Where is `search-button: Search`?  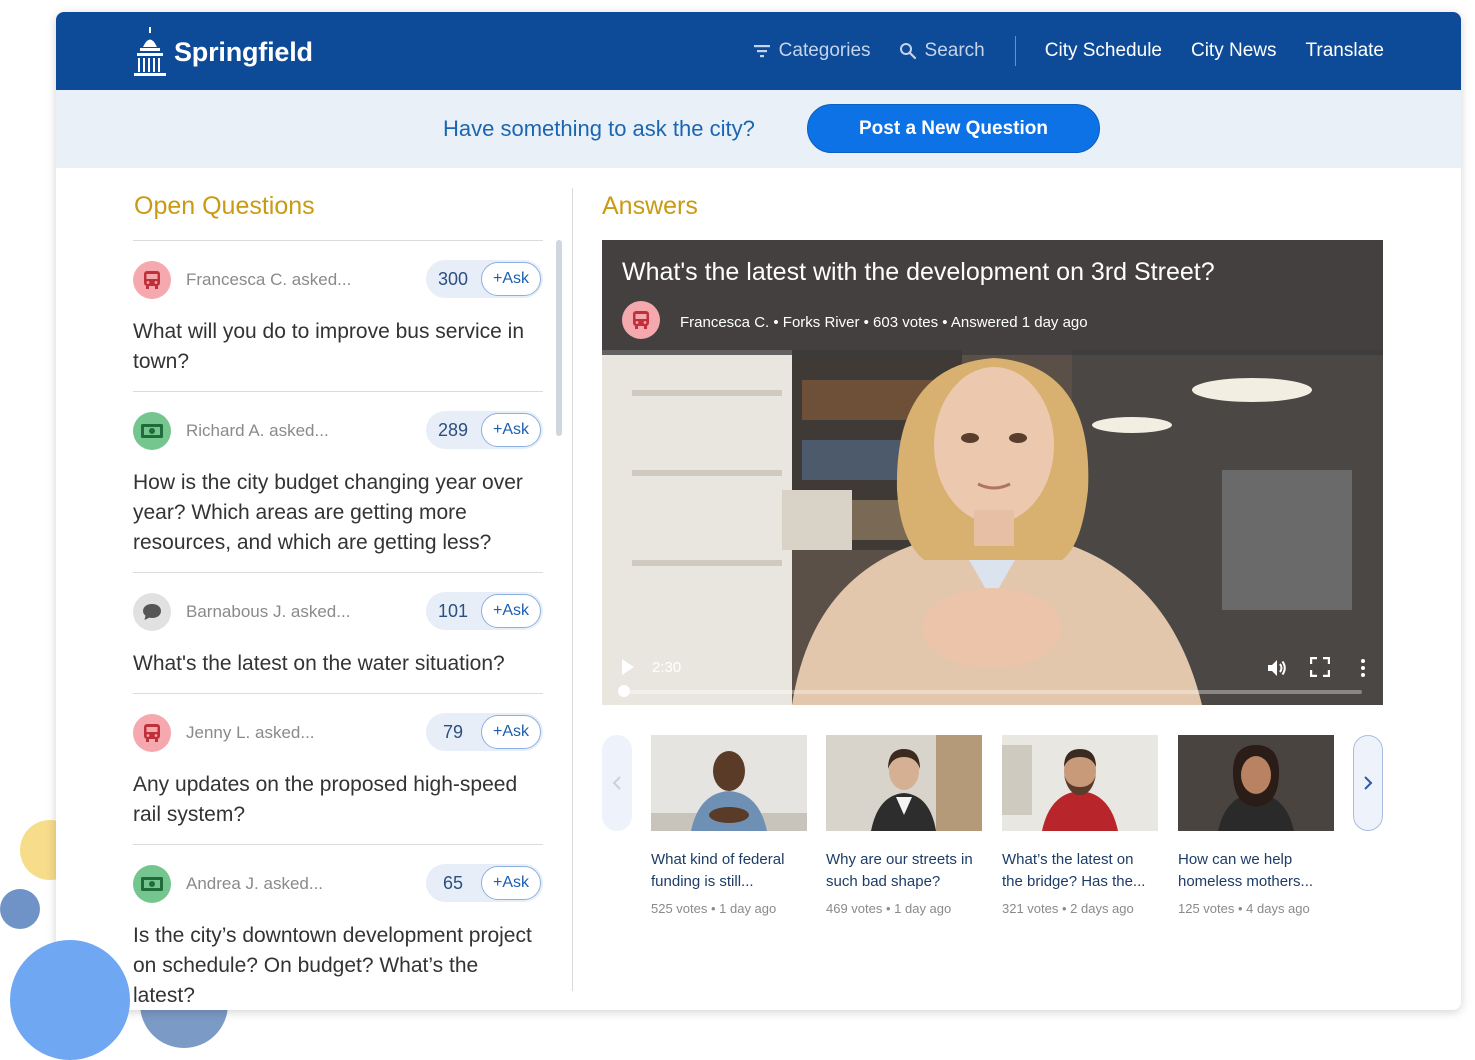 search-button: Search is located at coordinates (942, 51).